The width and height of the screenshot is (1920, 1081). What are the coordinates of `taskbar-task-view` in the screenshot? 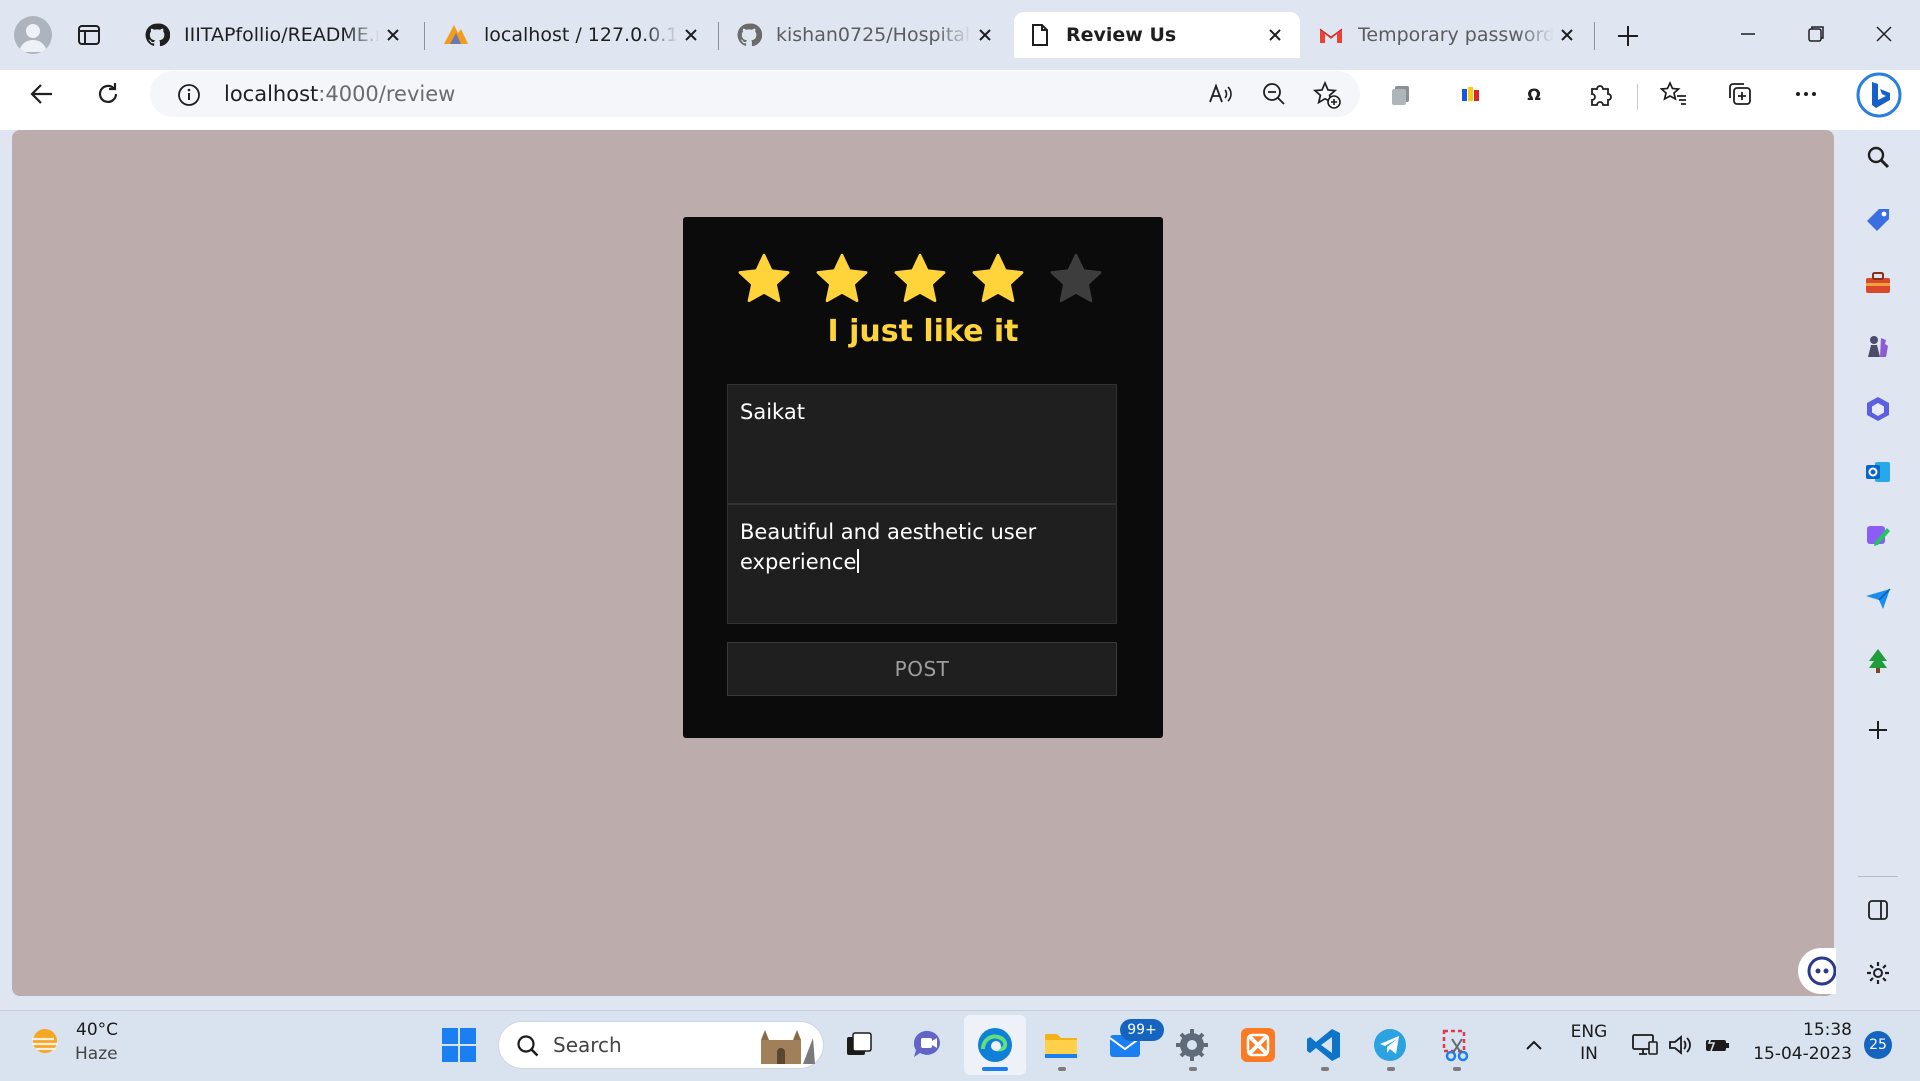 It's located at (859, 1045).